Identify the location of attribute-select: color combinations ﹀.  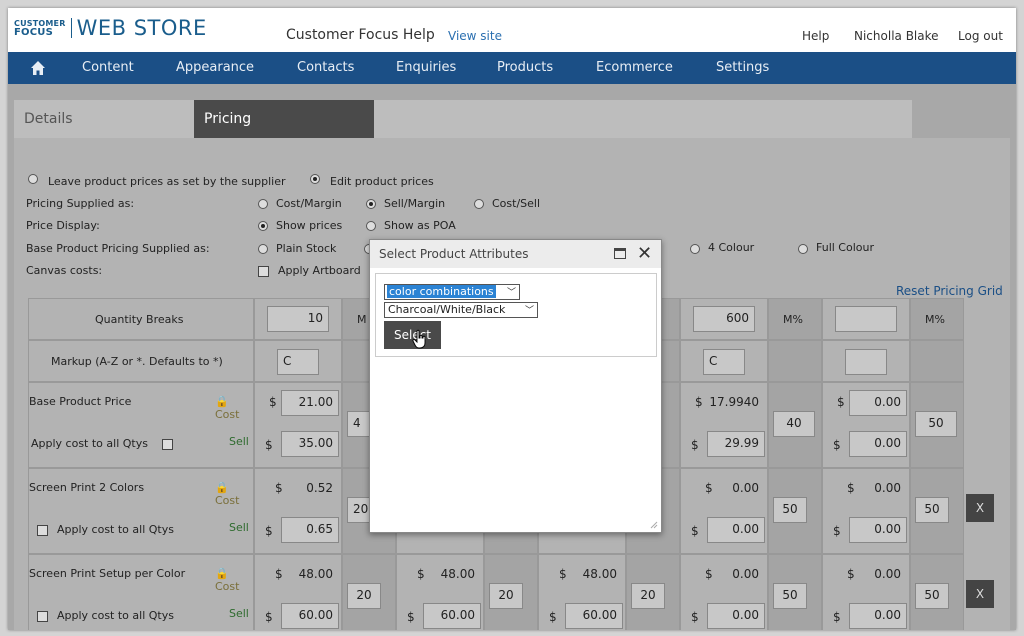
(452, 292).